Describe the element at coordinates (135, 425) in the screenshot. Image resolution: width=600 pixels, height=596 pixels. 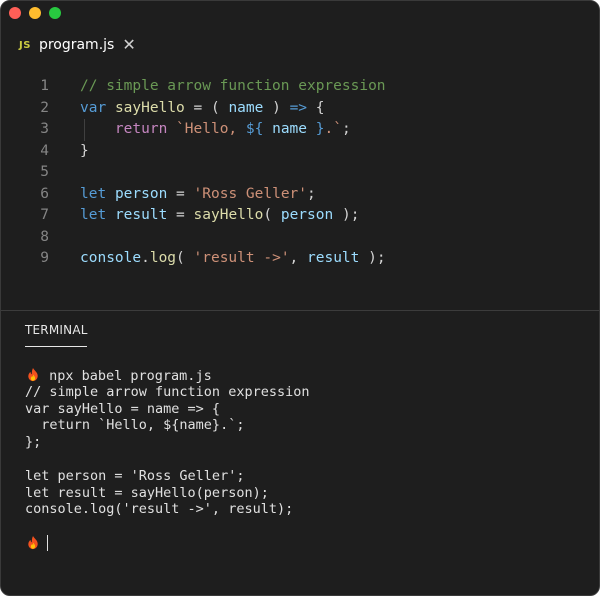
I see `terminal-output-line: return `Hello, ${name}.`;` at that location.